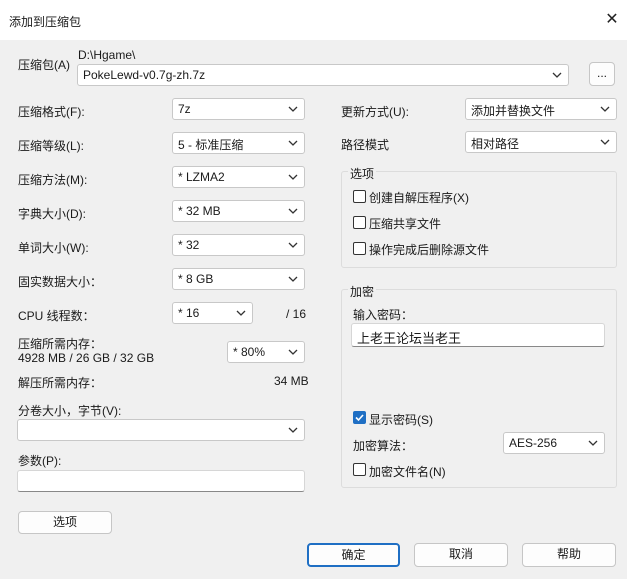 This screenshot has width=627, height=579. What do you see at coordinates (365, 145) in the screenshot?
I see `pathmode-label: 路径模式` at bounding box center [365, 145].